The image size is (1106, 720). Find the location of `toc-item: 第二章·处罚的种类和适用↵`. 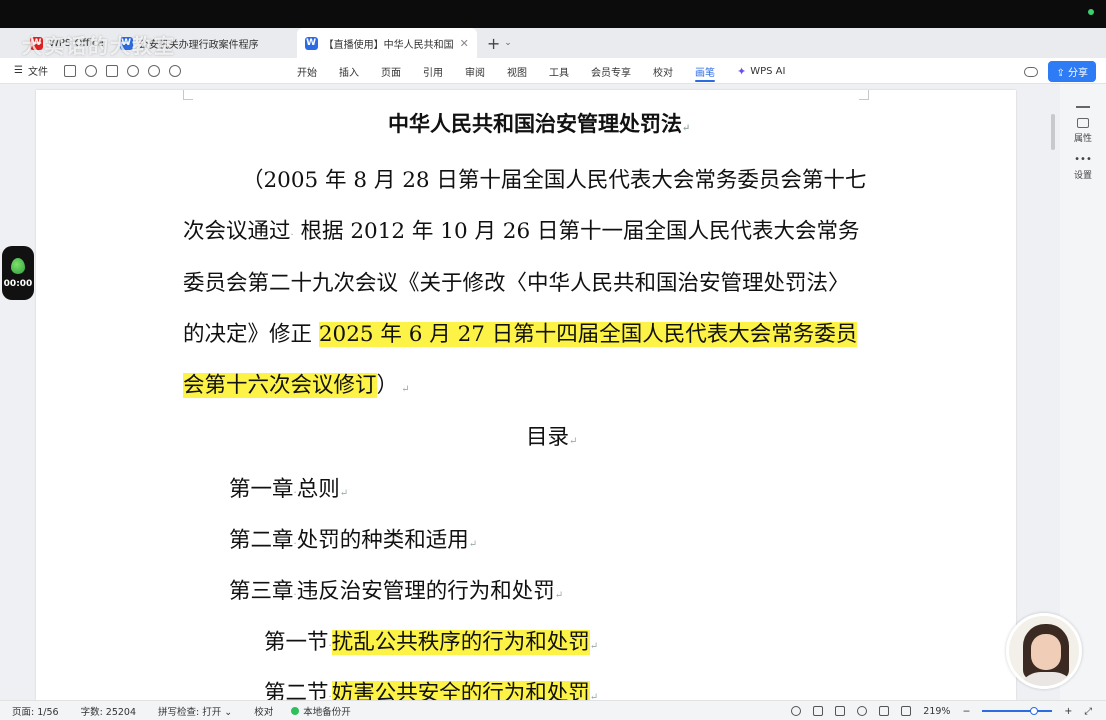

toc-item: 第二章·处罚的种类和适用↵ is located at coordinates (353, 538).